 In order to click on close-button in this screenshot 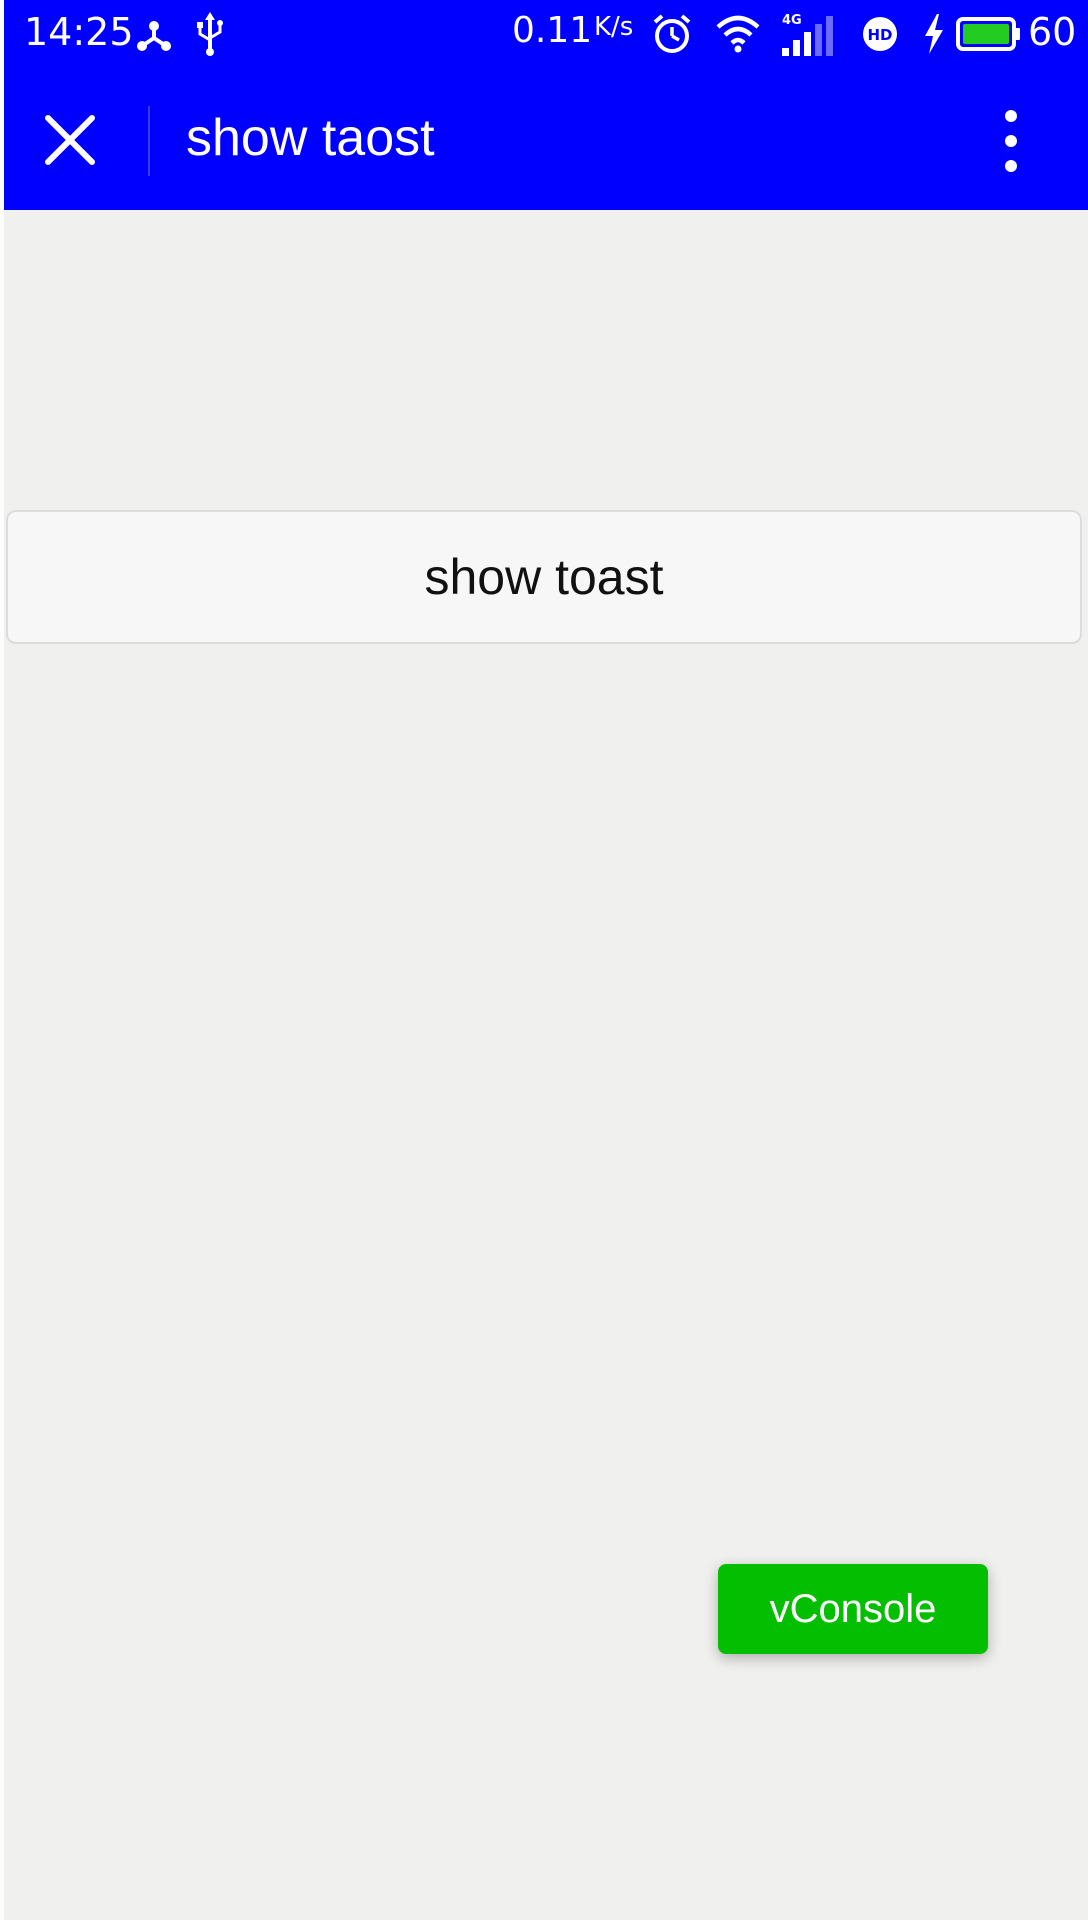, I will do `click(70, 140)`.